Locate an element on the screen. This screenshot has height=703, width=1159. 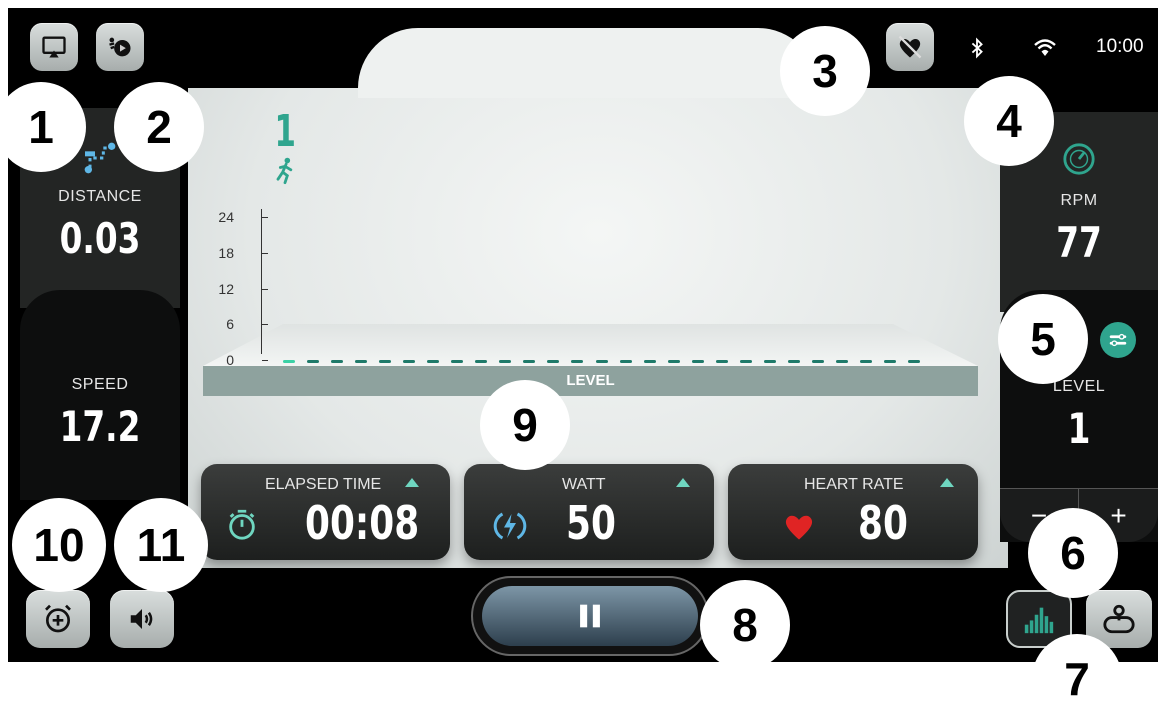
chart-axis-label: LEVEL is located at coordinates (590, 380).